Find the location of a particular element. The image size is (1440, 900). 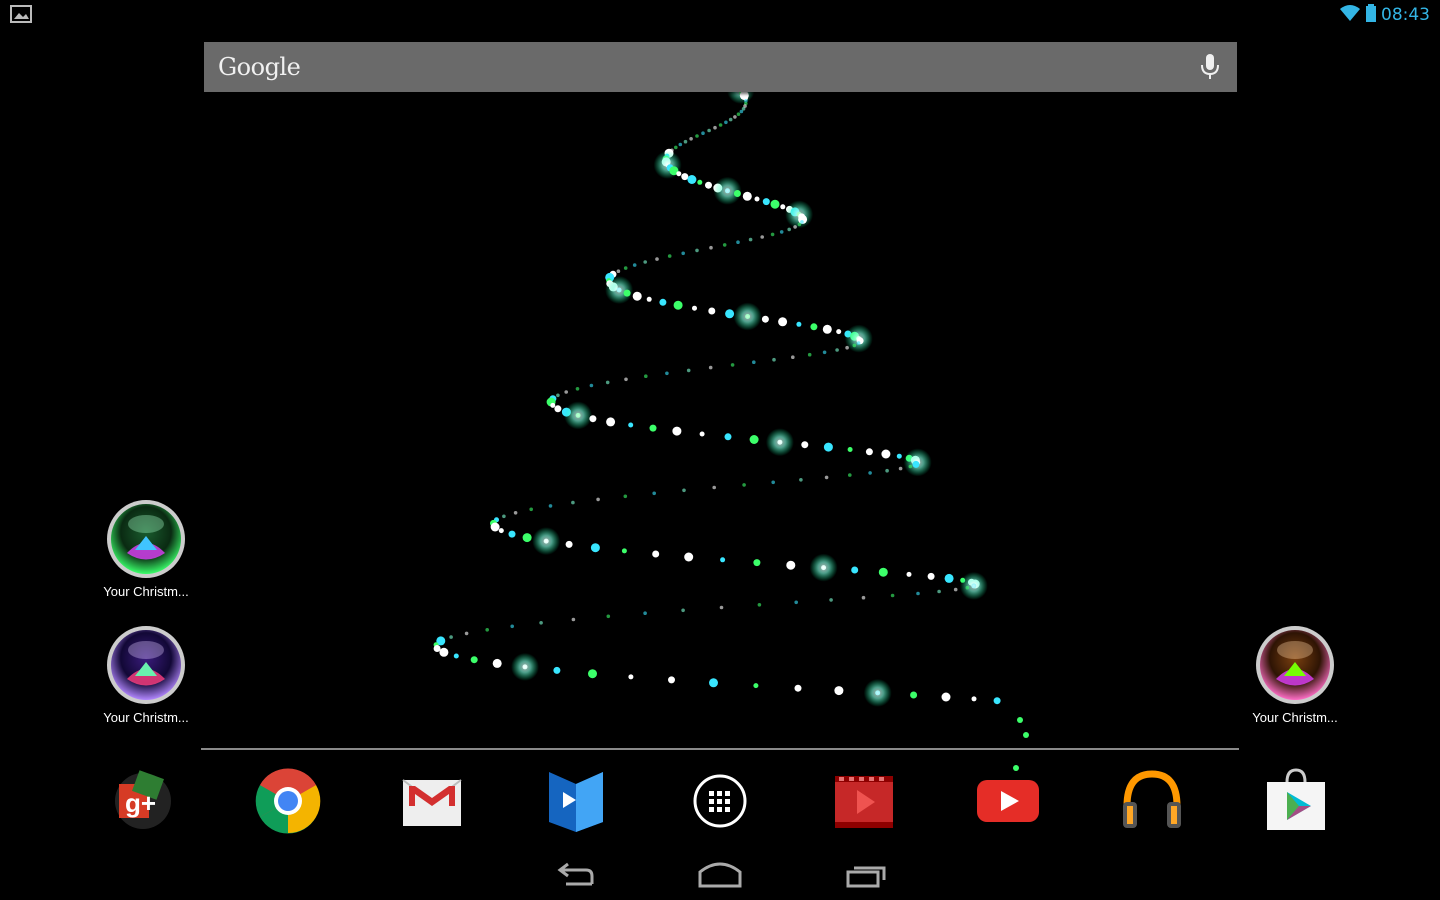

google-logo: Google is located at coordinates (259, 67).